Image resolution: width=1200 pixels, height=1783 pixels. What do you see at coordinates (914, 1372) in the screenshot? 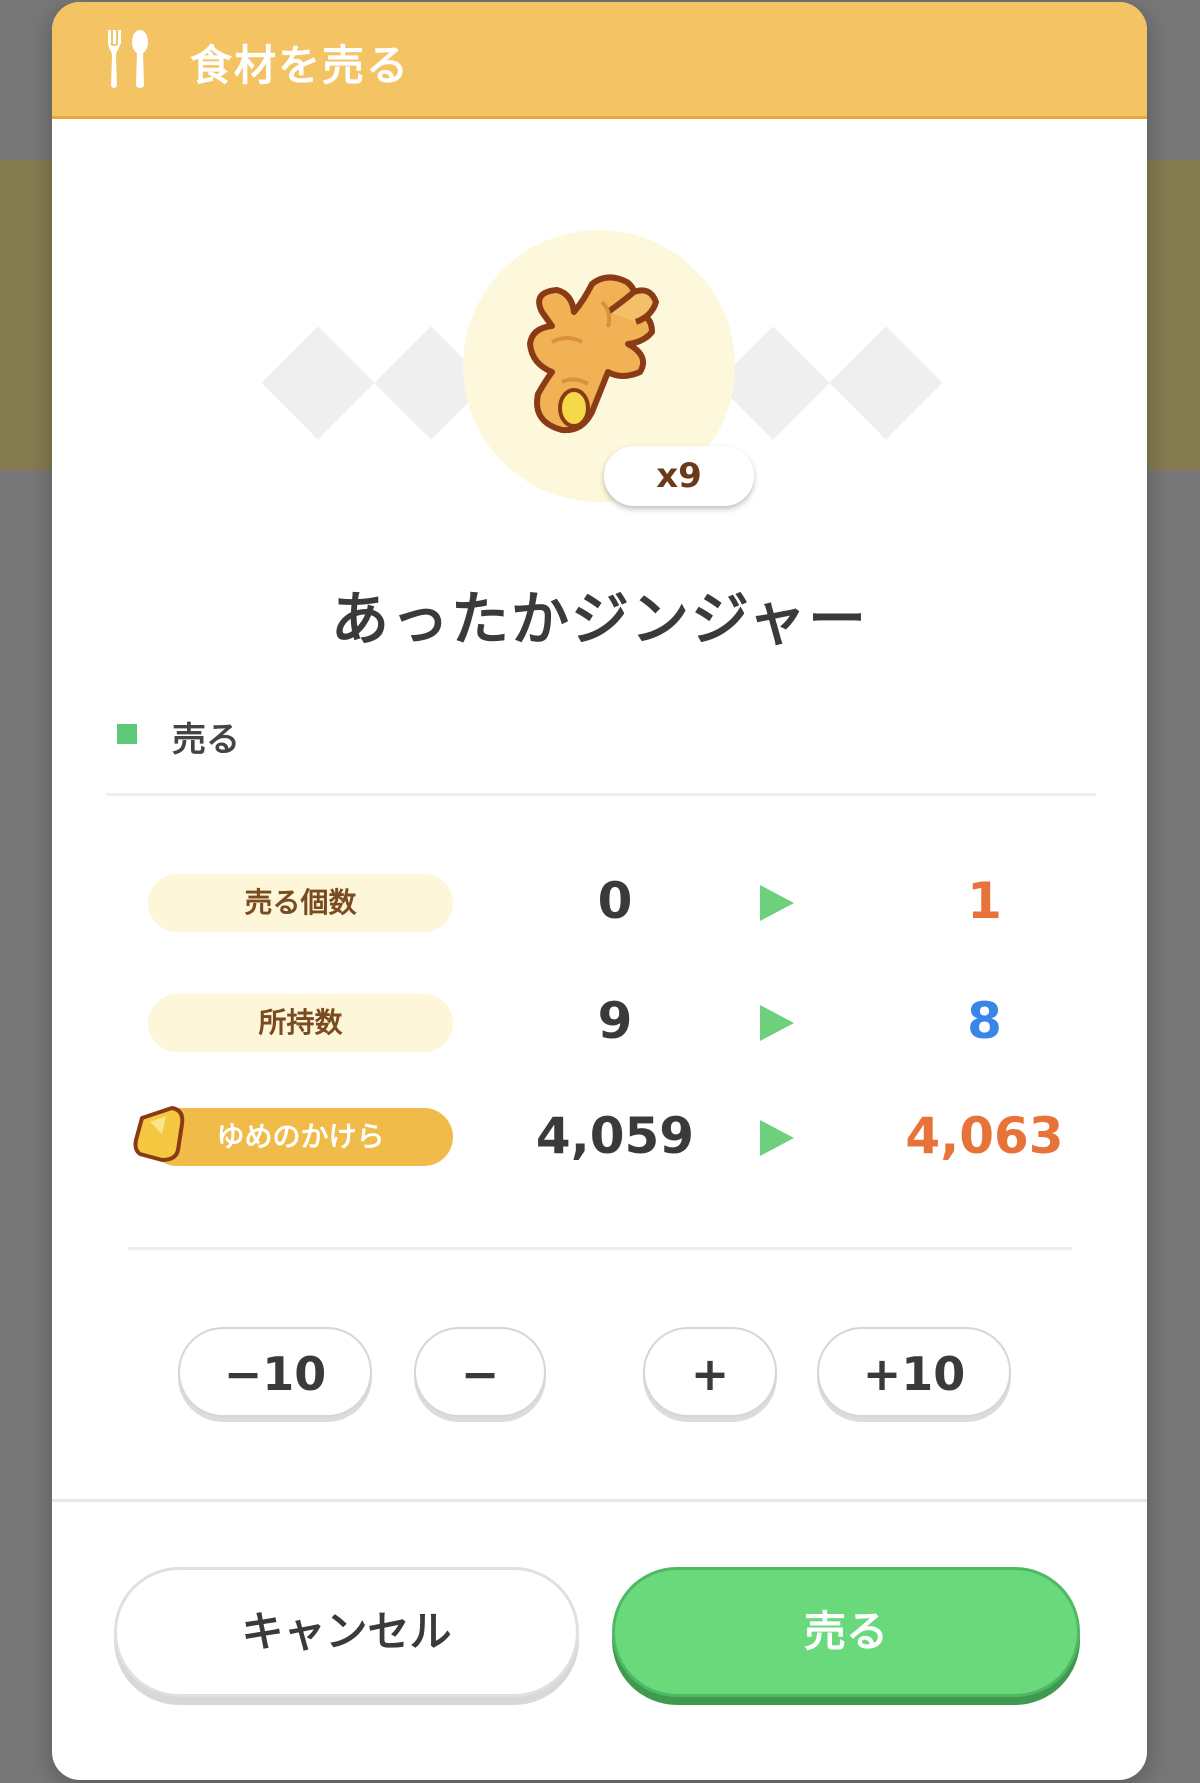
I see `plus-ten-button: +10` at bounding box center [914, 1372].